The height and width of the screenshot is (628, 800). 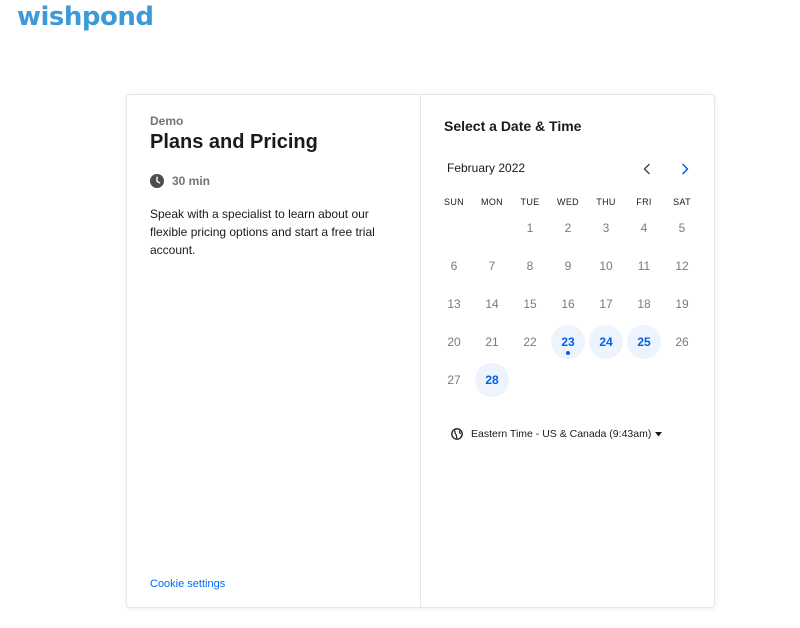 What do you see at coordinates (606, 266) in the screenshot?
I see `date-10: 10` at bounding box center [606, 266].